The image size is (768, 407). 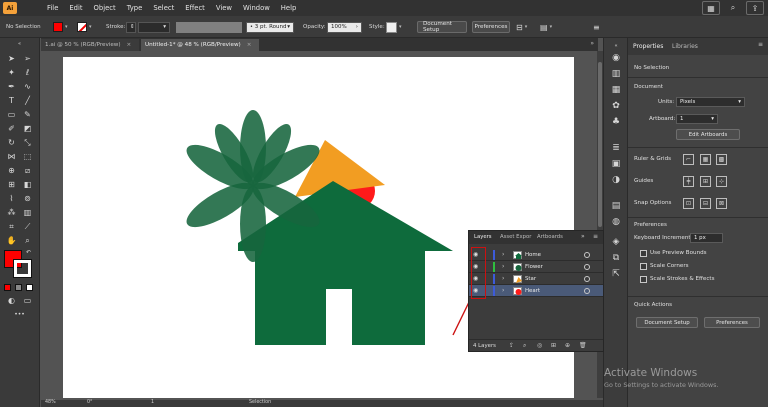 What do you see at coordinates (515, 237) in the screenshot?
I see `tab-asset-export: Asset Expor` at bounding box center [515, 237].